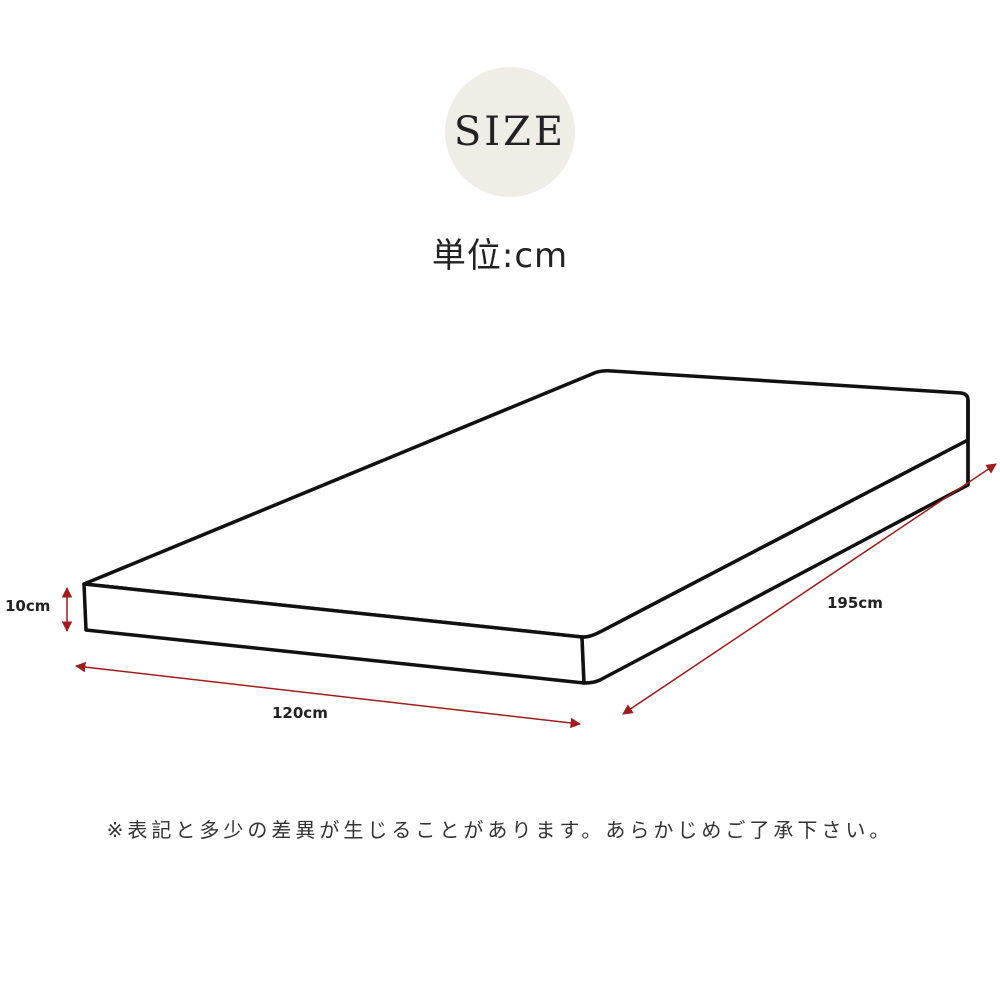 This screenshot has height=1000, width=1000. I want to click on disclaimer-note: ※表記と多少の差異が生じることがあります。あらかじめご了承下さい。, so click(500, 830).